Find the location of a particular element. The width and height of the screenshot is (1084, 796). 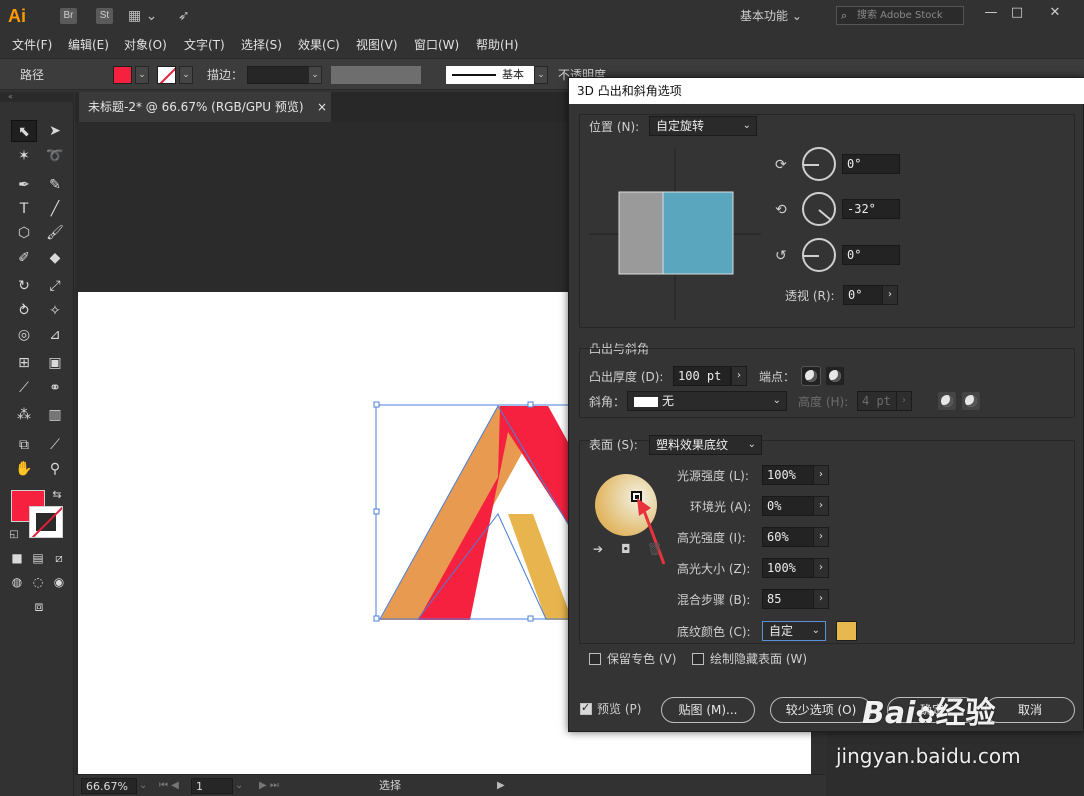

selection-tool-icon: ⬉ is located at coordinates (24, 131).